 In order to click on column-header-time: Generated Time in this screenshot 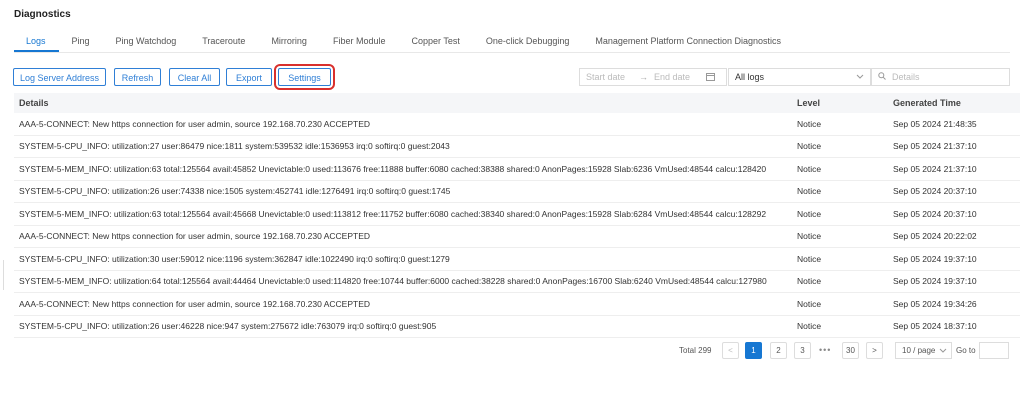, I will do `click(954, 103)`.